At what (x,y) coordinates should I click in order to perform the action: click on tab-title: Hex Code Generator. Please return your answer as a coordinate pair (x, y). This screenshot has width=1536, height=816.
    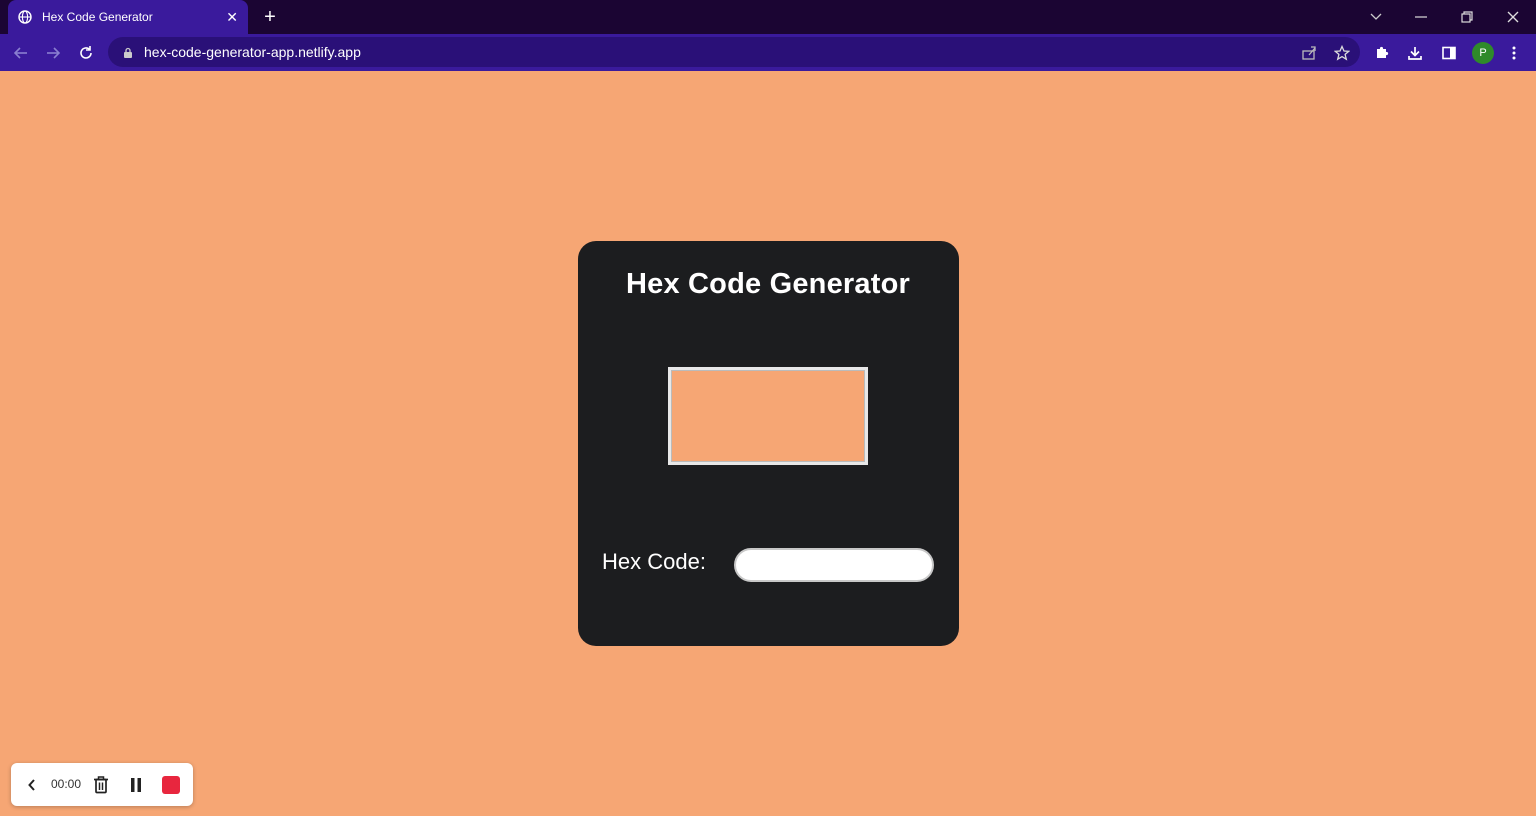
    Looking at the image, I should click on (97, 17).